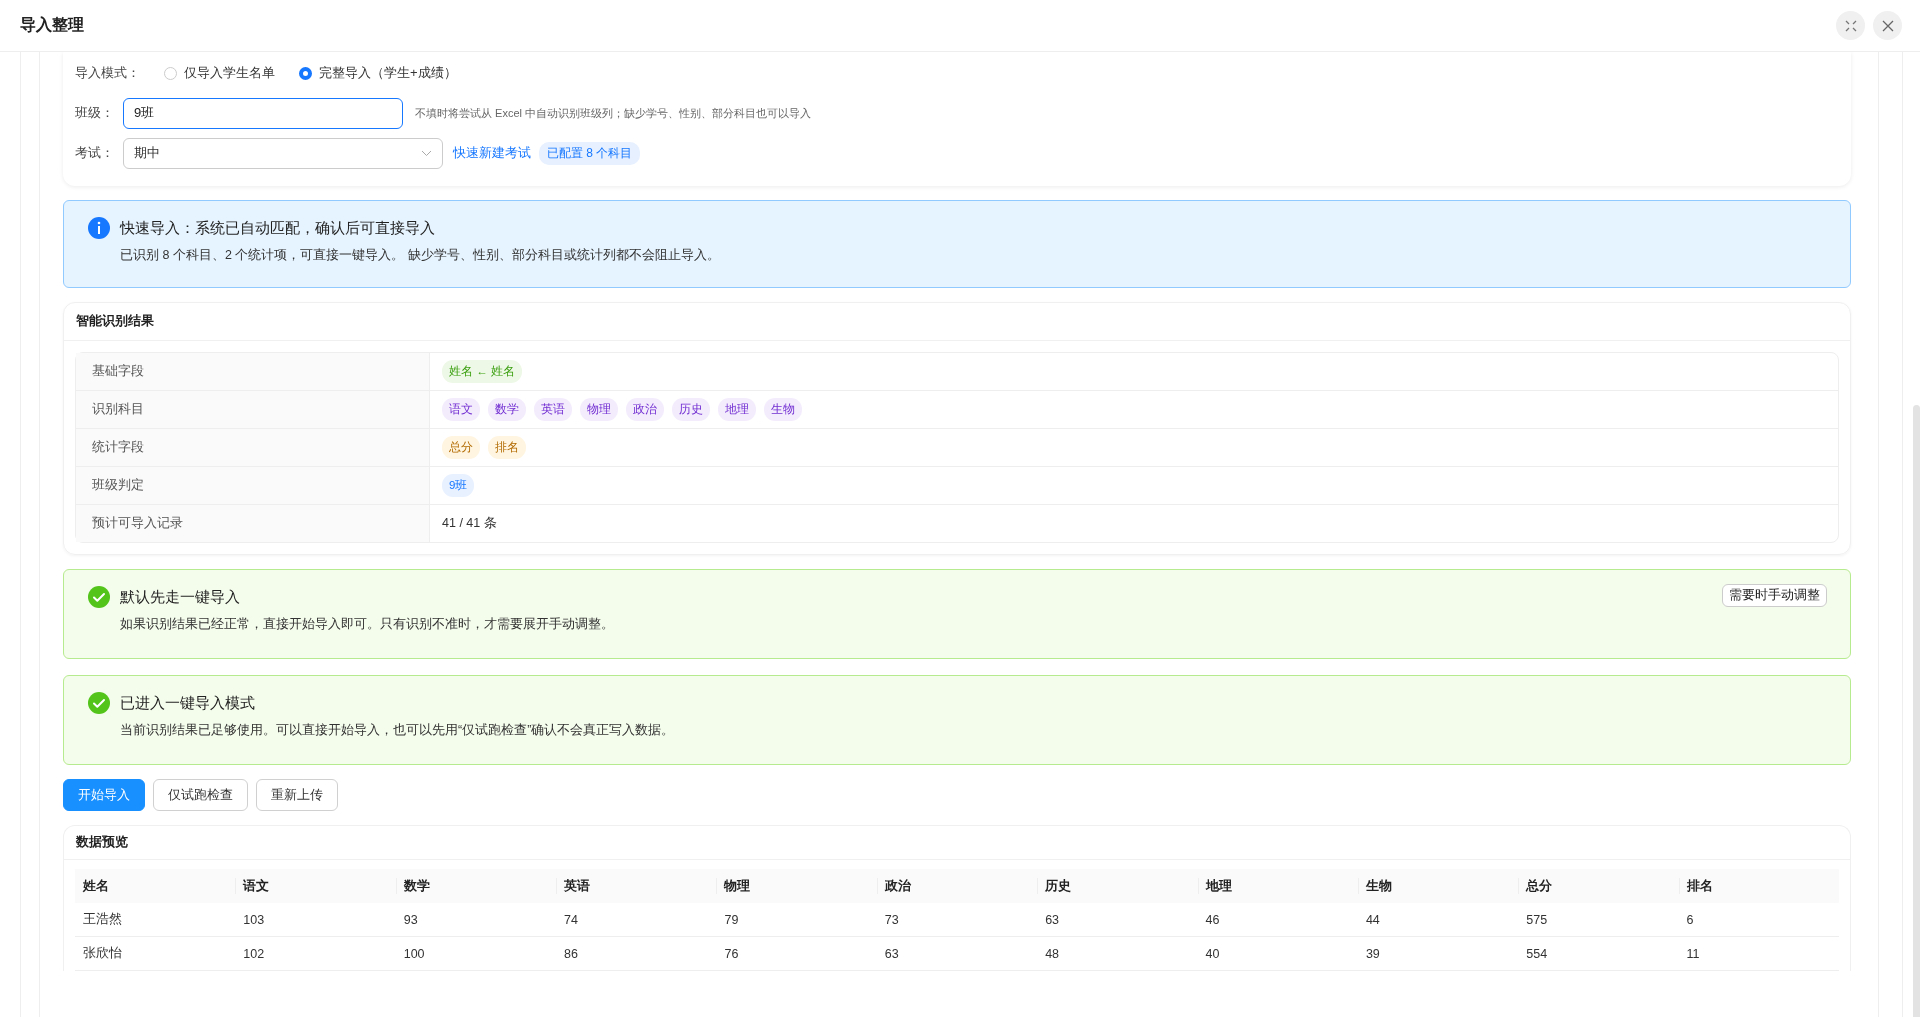 The width and height of the screenshot is (1920, 1017). I want to click on column-header: 英语, so click(636, 886).